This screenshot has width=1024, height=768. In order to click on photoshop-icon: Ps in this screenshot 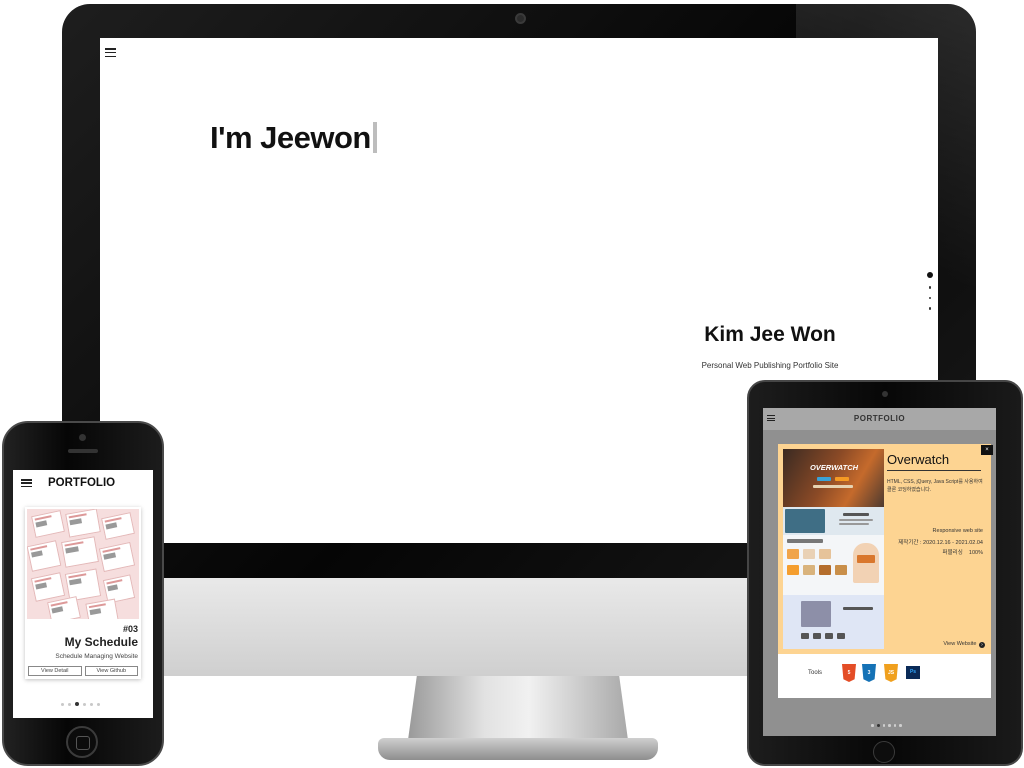, I will do `click(913, 672)`.